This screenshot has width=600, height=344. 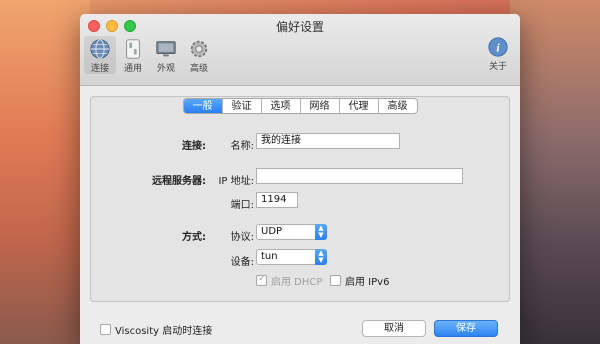 What do you see at coordinates (241, 106) in the screenshot?
I see `tab-authentication: 验证` at bounding box center [241, 106].